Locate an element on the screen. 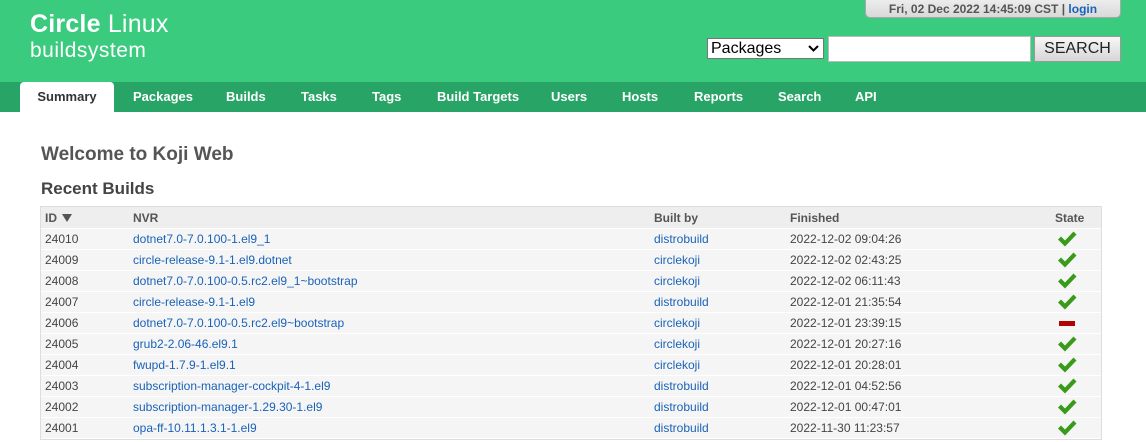 The height and width of the screenshot is (442, 1146). current-datetime: Fri, 02 Dec 2022 14:45:09 CST is located at coordinates (973, 9).